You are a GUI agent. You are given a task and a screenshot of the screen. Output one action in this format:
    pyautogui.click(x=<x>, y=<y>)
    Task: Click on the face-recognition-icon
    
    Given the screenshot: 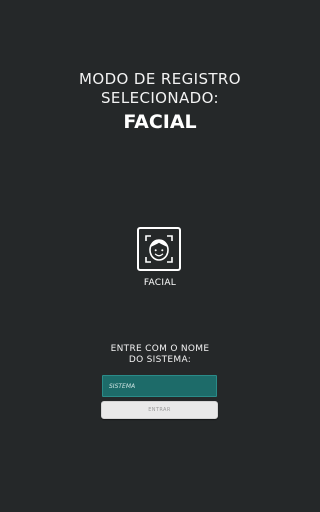 What is the action you would take?
    pyautogui.click(x=159, y=249)
    